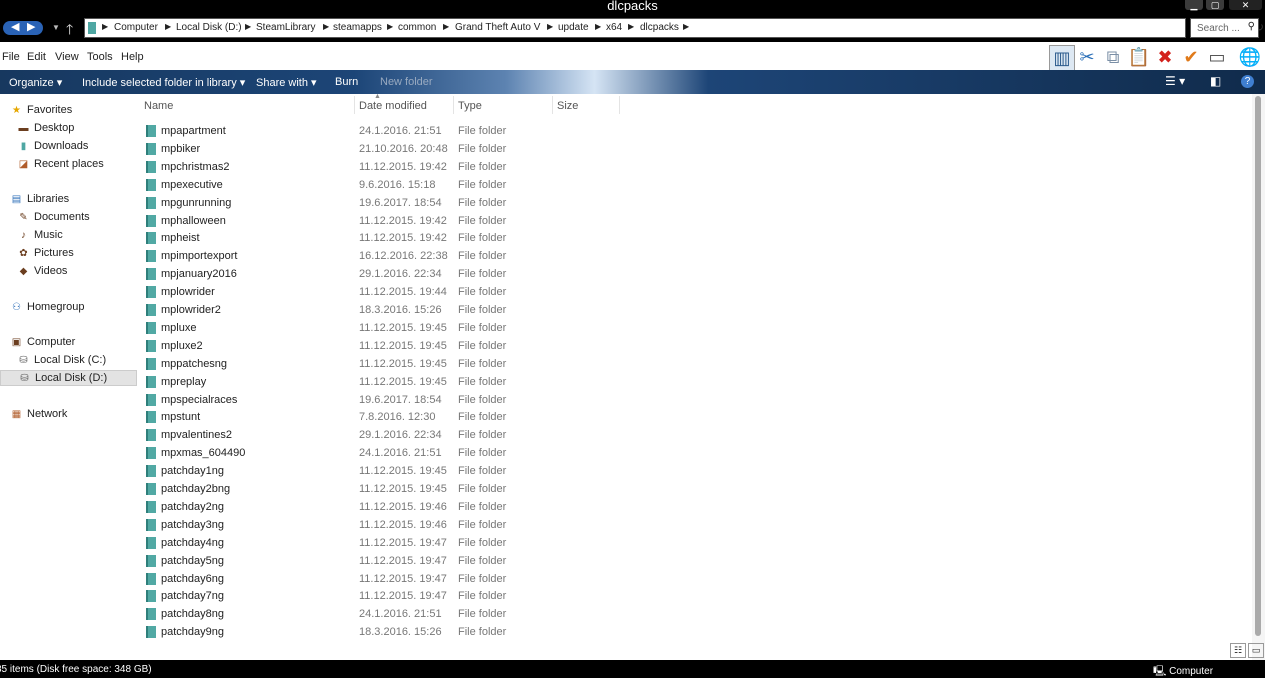 The image size is (1265, 681). Describe the element at coordinates (45, 253) in the screenshot. I see `nav-pictures: ✿ Pictures` at that location.